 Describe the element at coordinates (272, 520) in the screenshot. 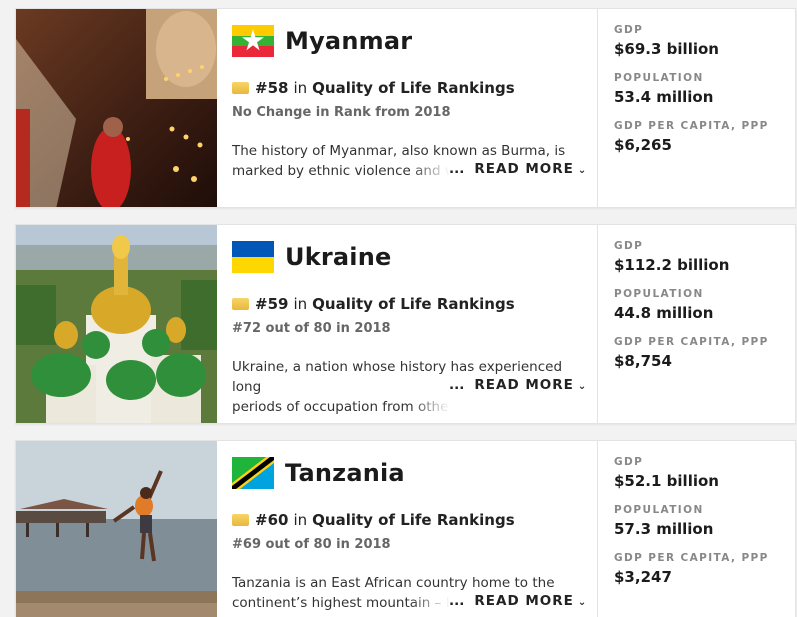

I see `rank-number: #60` at that location.